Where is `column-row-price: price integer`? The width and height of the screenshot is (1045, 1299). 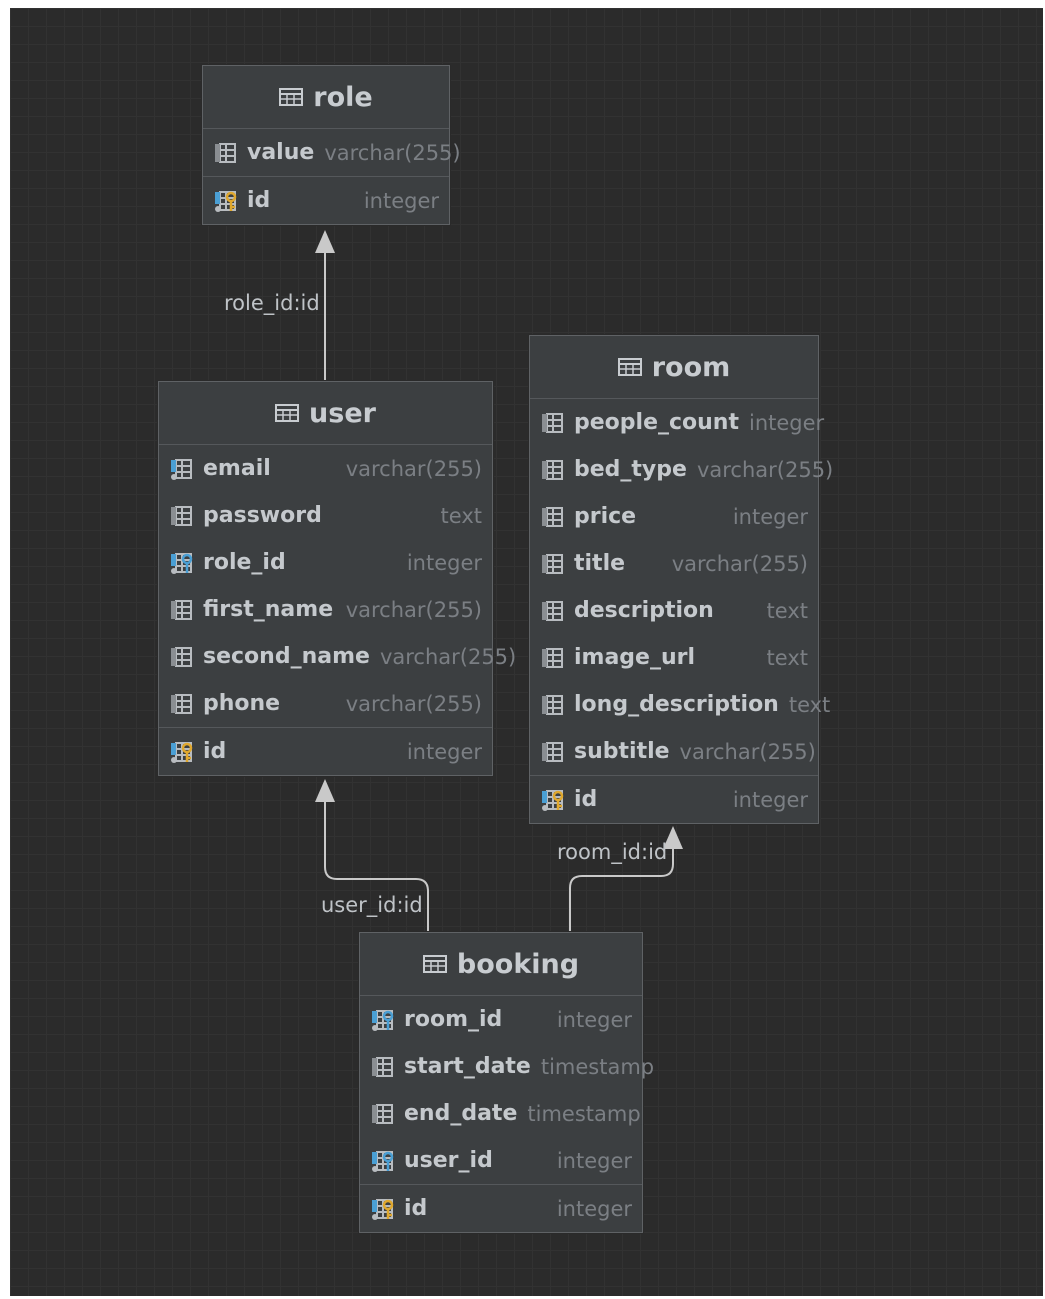 column-row-price: price integer is located at coordinates (674, 516).